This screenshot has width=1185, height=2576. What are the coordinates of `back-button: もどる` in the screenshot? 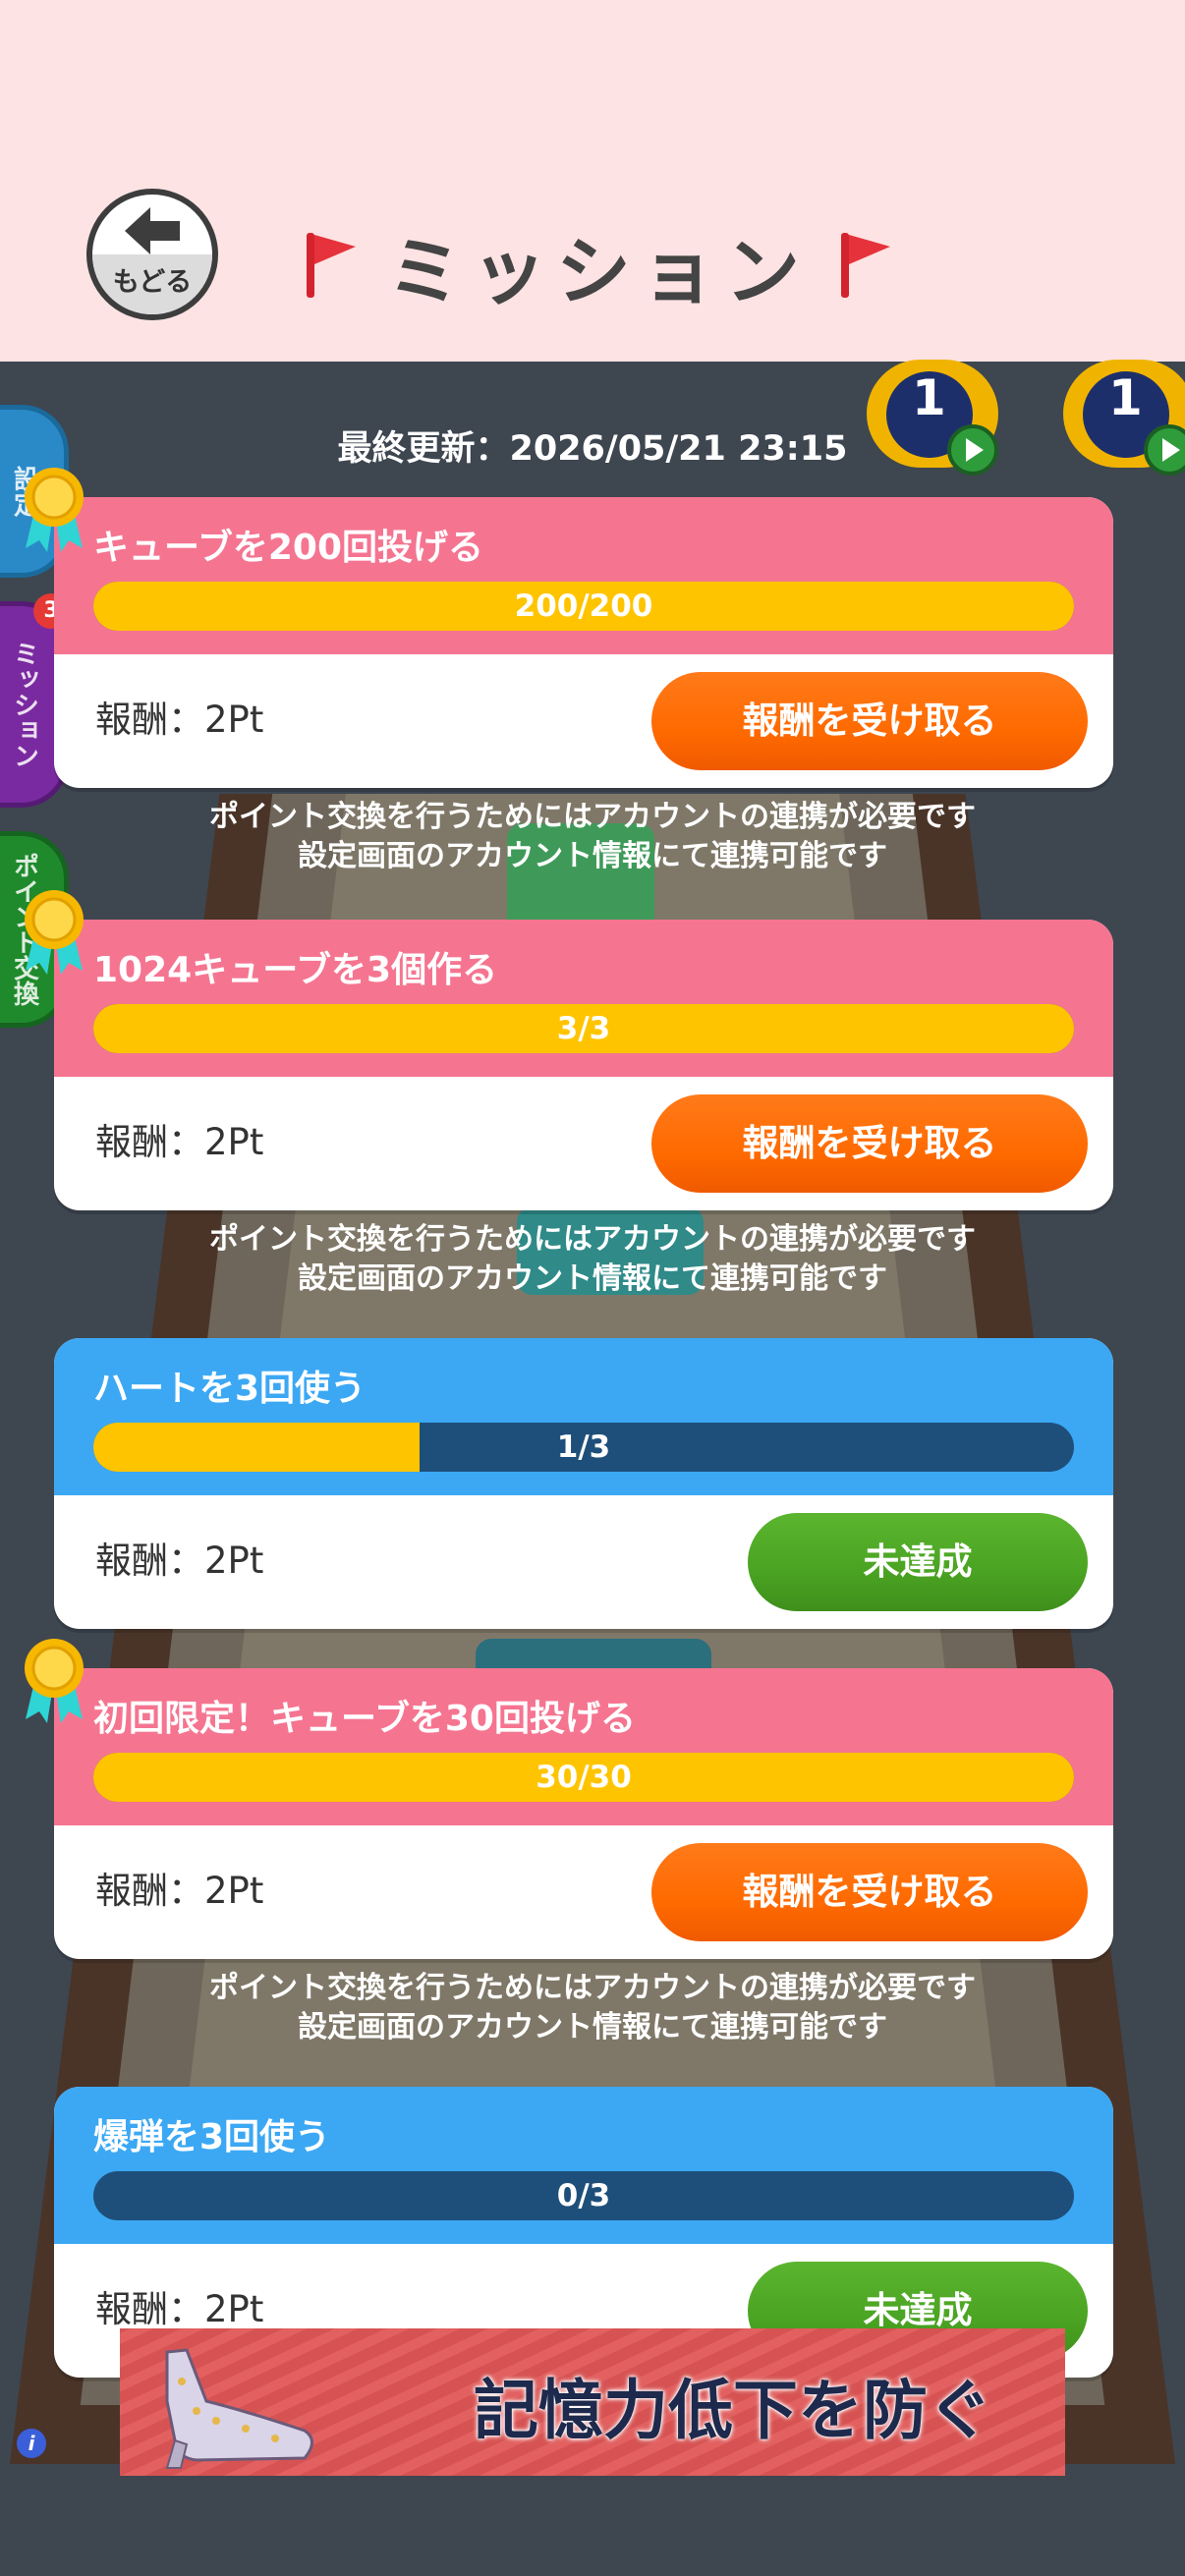 It's located at (152, 254).